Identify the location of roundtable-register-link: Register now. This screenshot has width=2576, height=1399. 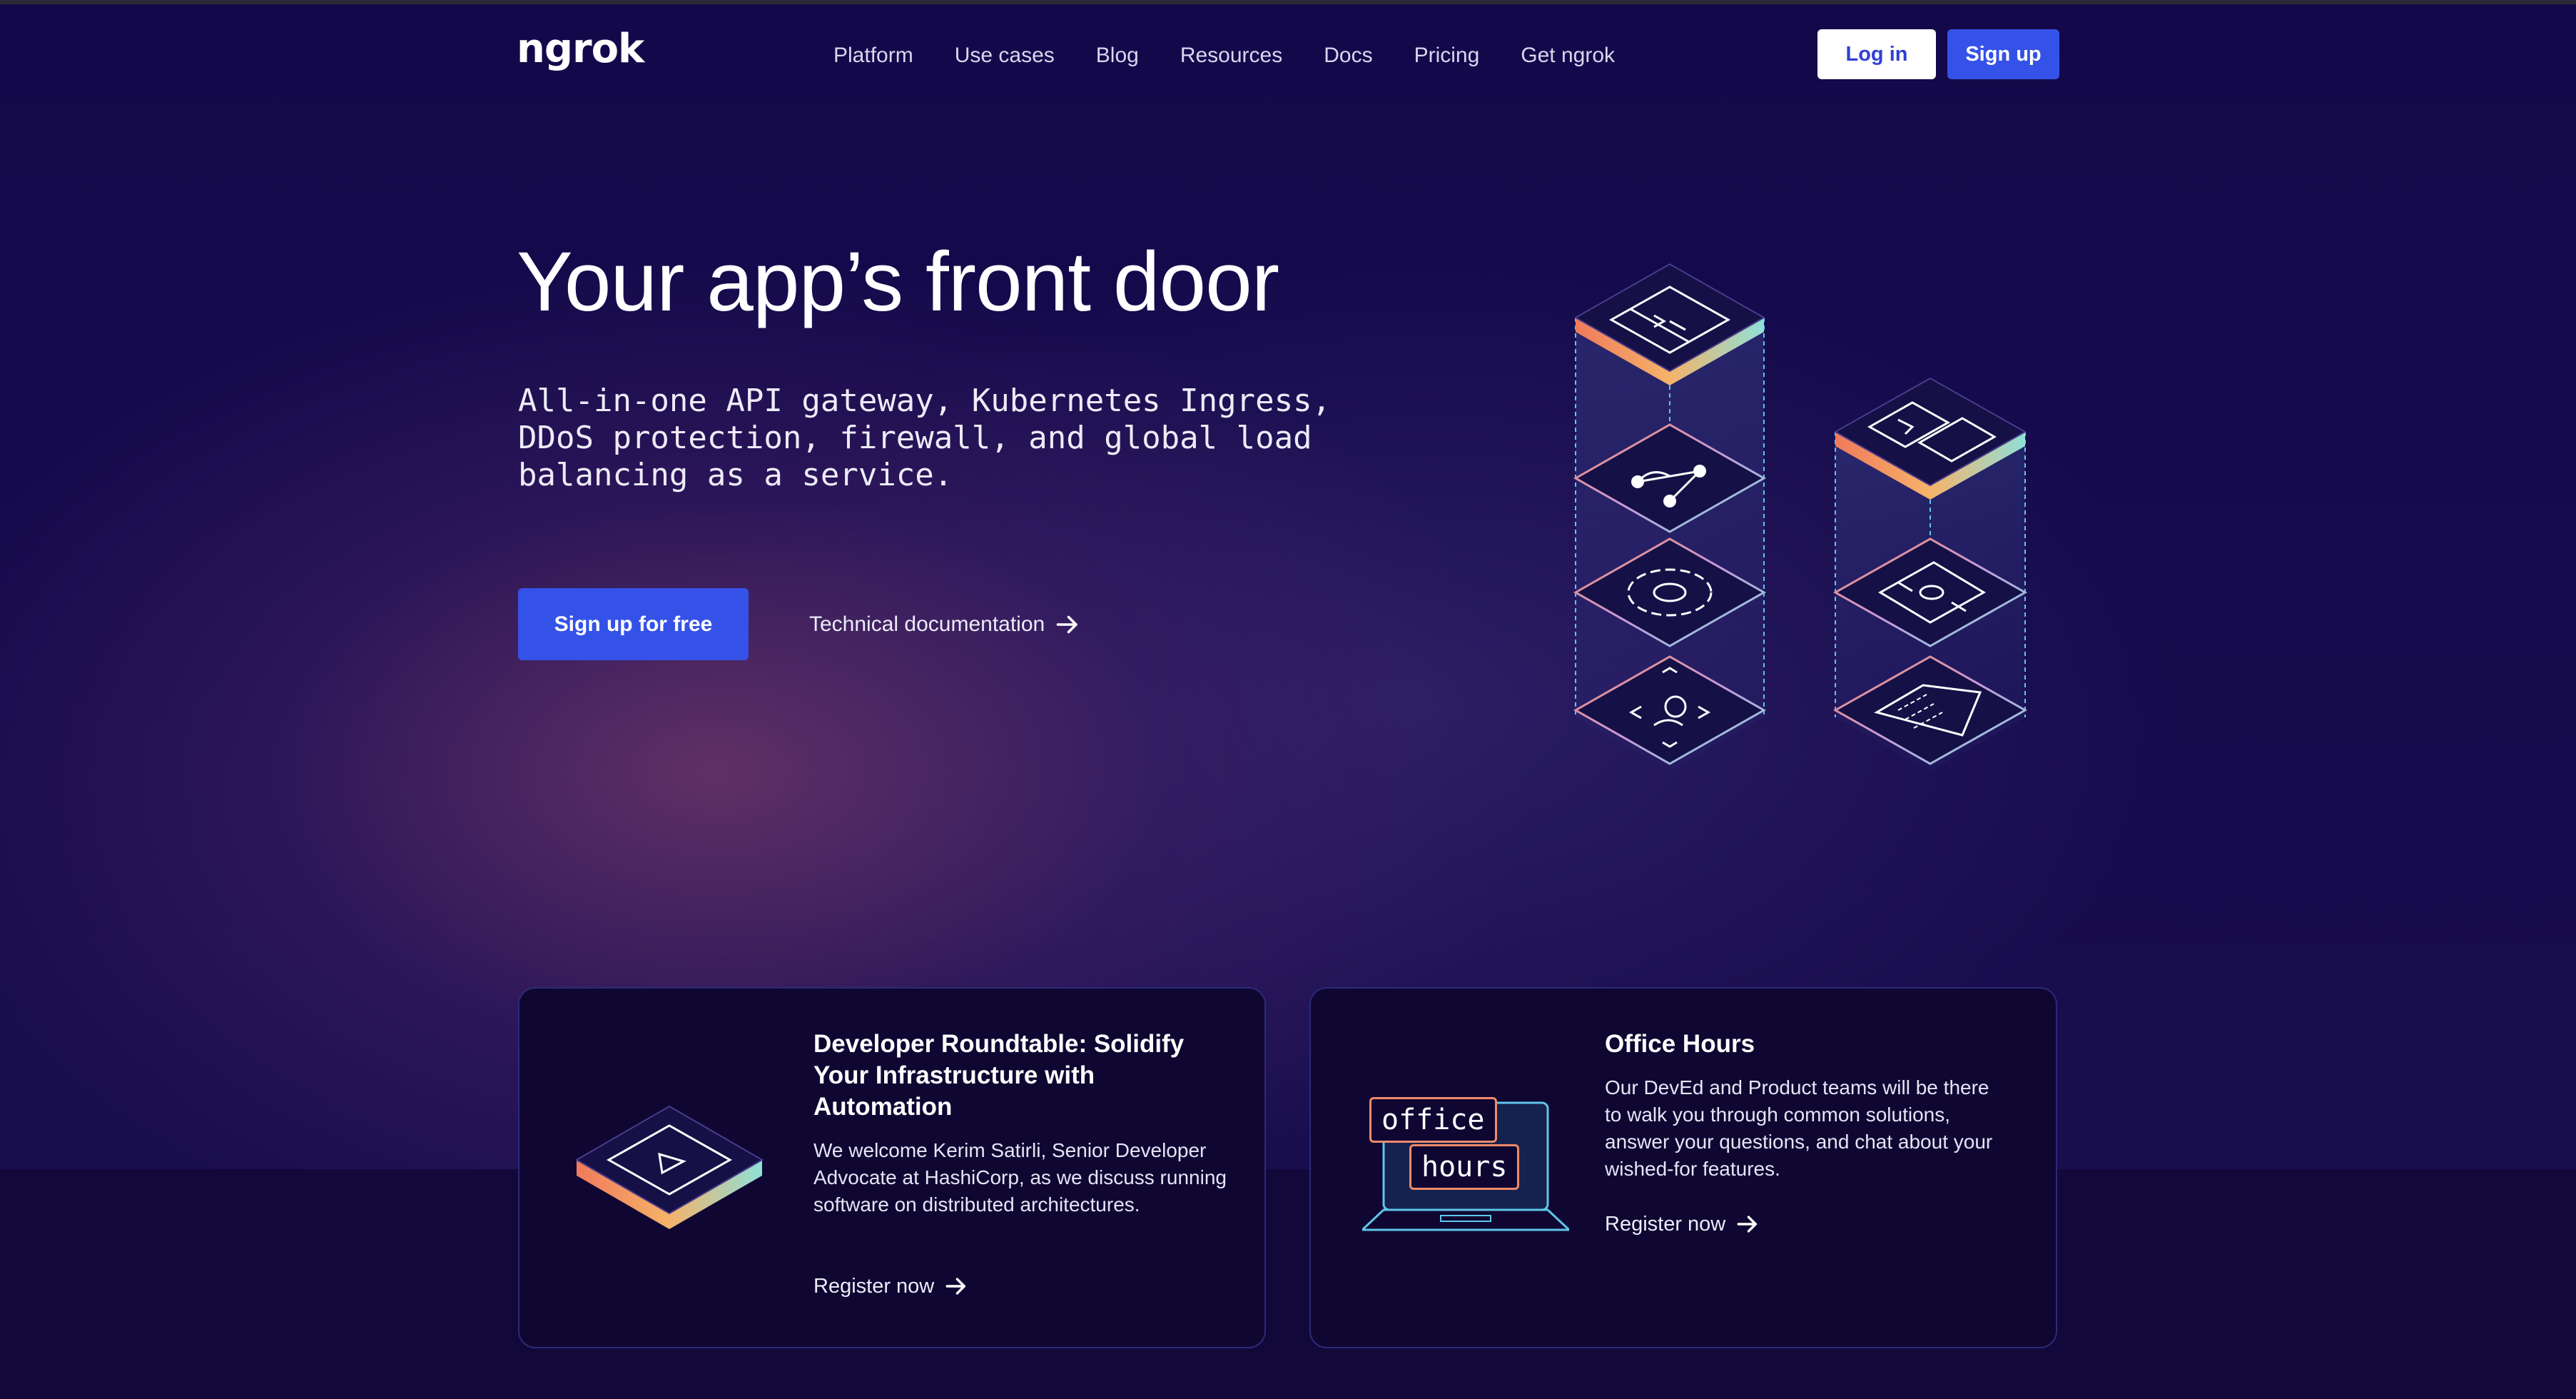
(891, 1286).